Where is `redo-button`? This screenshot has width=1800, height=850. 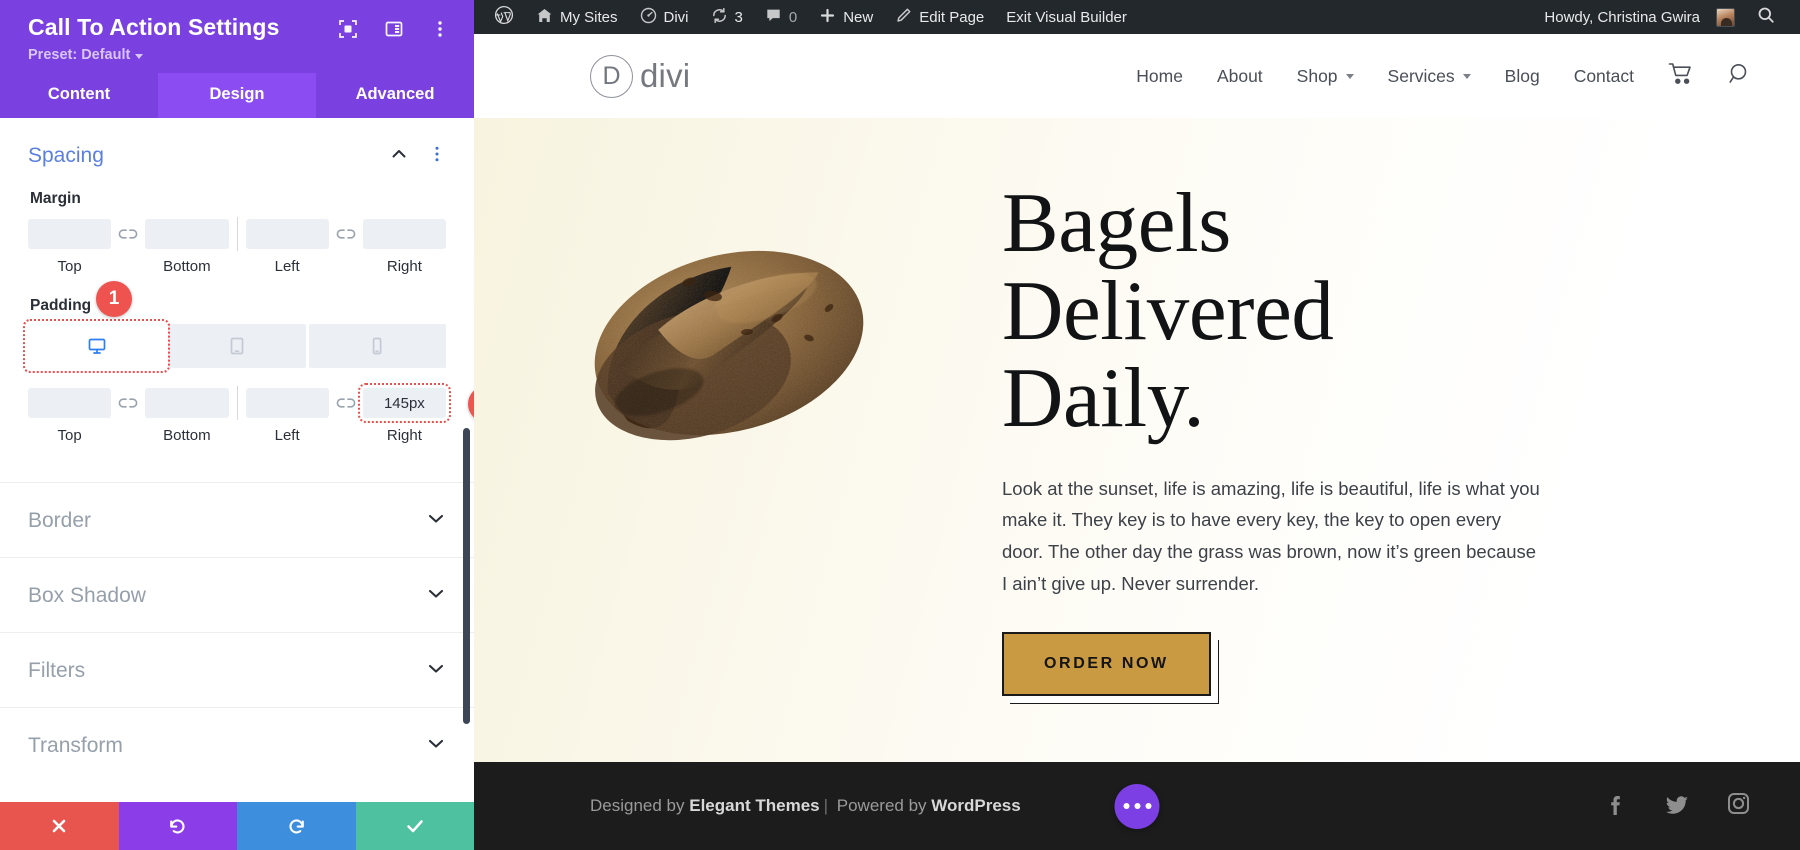
redo-button is located at coordinates (296, 826).